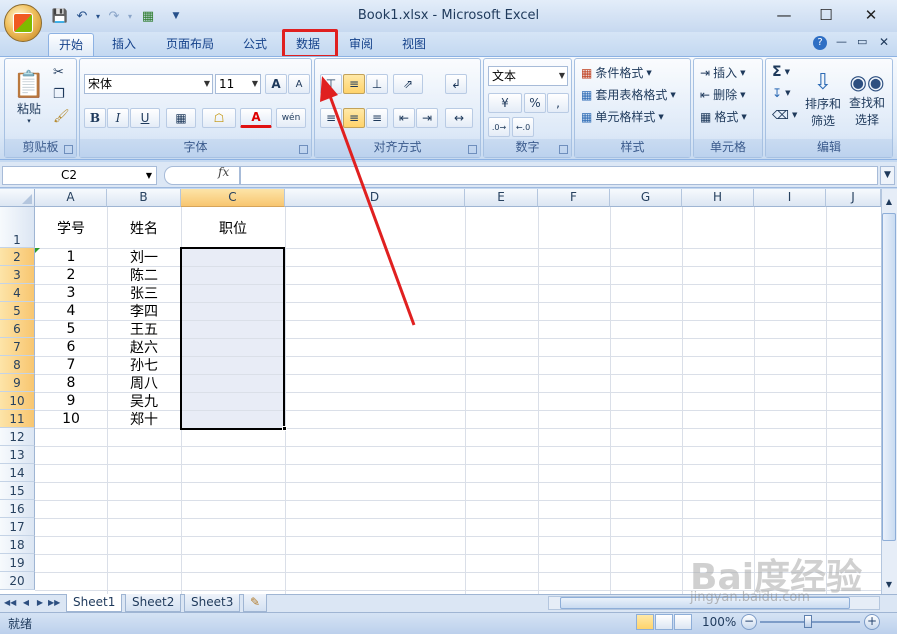 The width and height of the screenshot is (897, 634). What do you see at coordinates (71, 293) in the screenshot?
I see `cell-a4: 3` at bounding box center [71, 293].